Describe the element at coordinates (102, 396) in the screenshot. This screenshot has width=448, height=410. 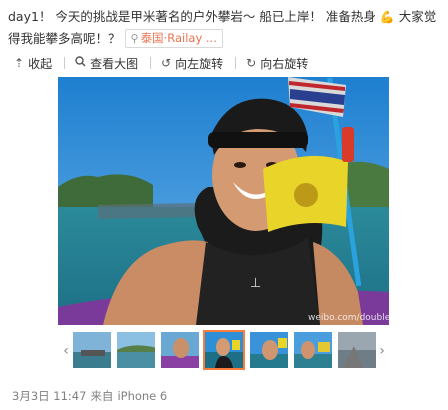
I see `source-prefix: 来自` at that location.